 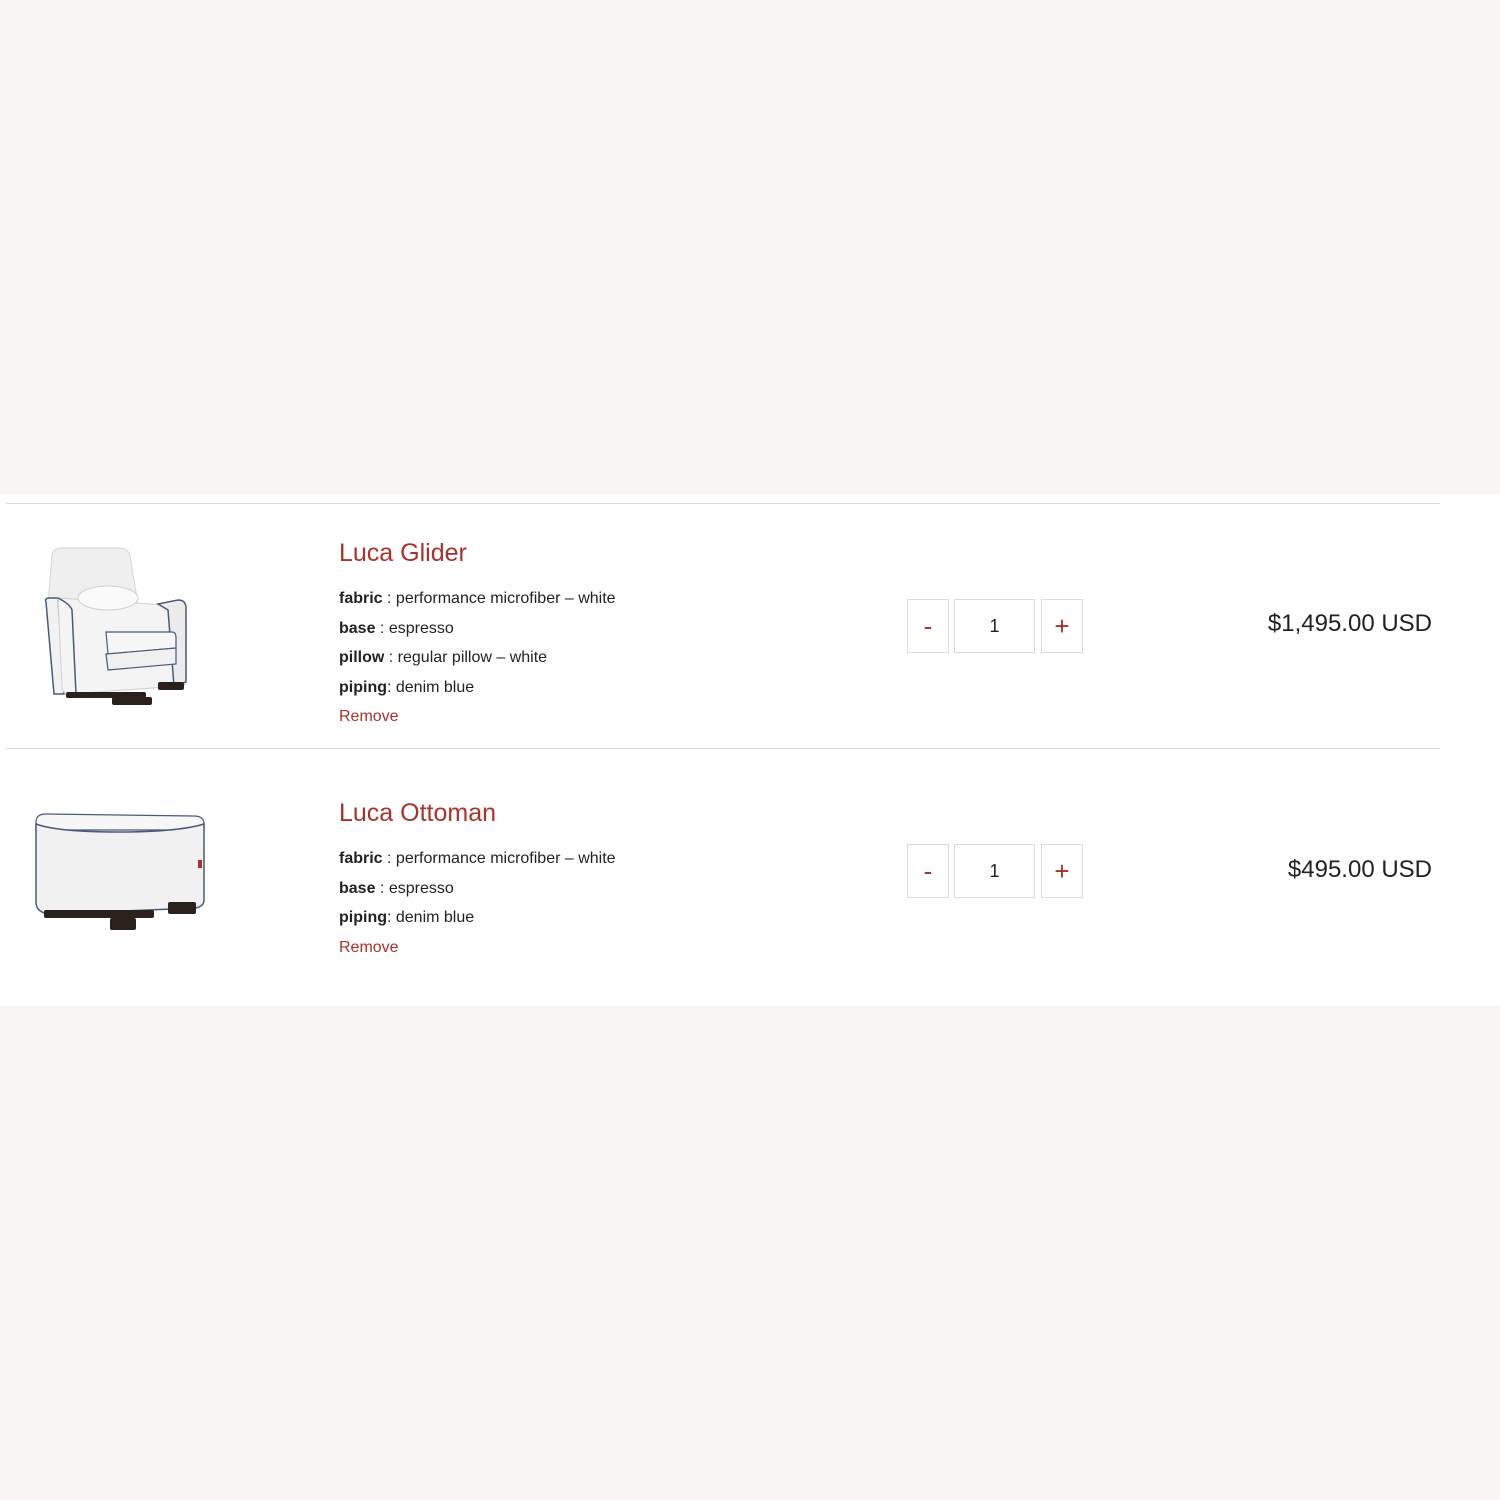 I want to click on item-price: $495.00 USD, so click(x=1359, y=869).